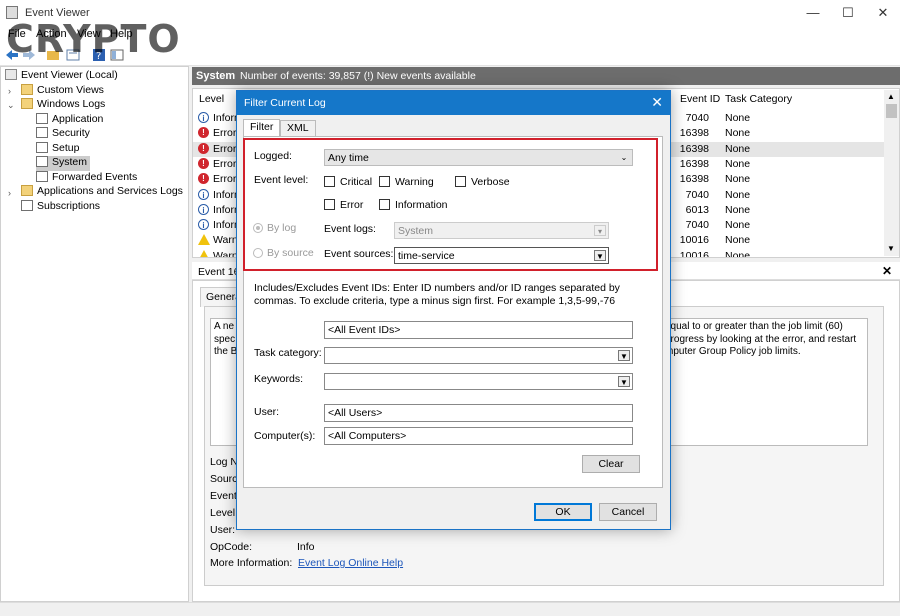  What do you see at coordinates (350, 563) in the screenshot?
I see `online-help-link: Event Log Online Help` at bounding box center [350, 563].